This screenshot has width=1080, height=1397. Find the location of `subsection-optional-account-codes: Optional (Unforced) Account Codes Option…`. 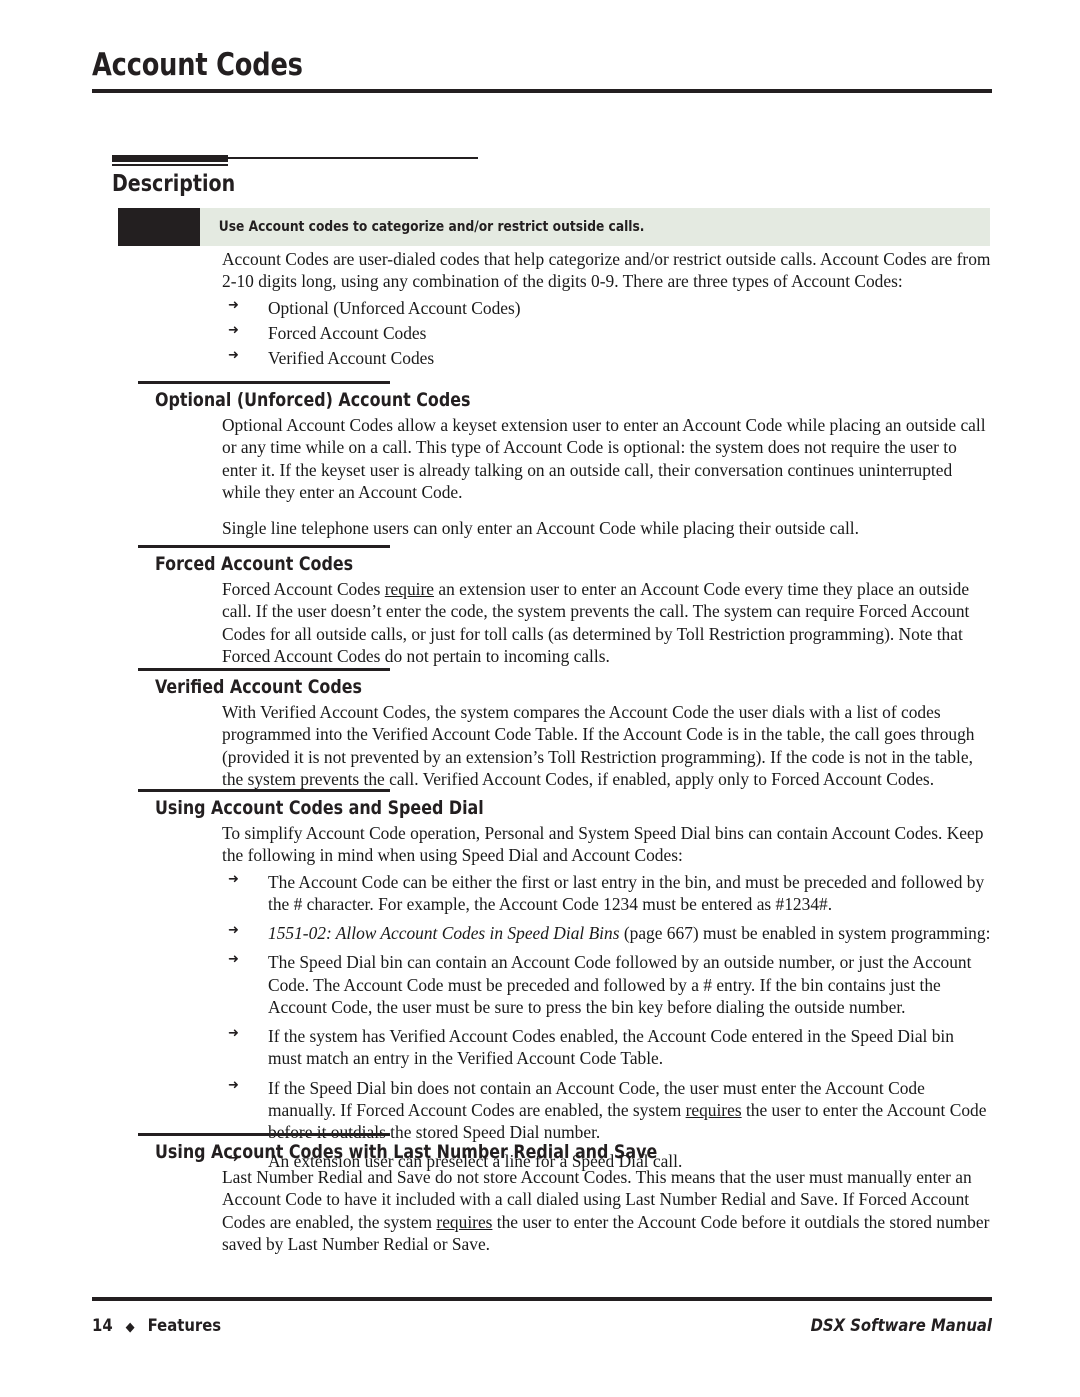

subsection-optional-account-codes: Optional (Unforced) Account Codes Option… is located at coordinates (568, 460).